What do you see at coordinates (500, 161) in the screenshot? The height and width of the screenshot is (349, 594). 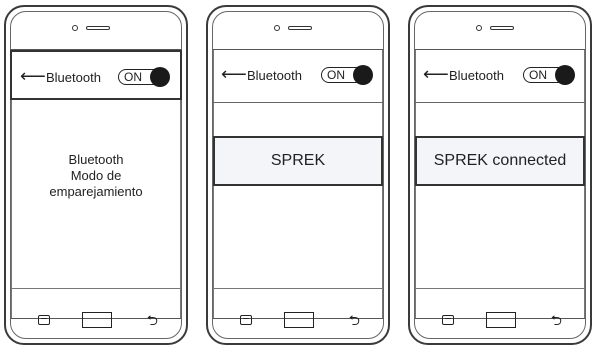 I see `device-item-sprek-connected: SPREK connected` at bounding box center [500, 161].